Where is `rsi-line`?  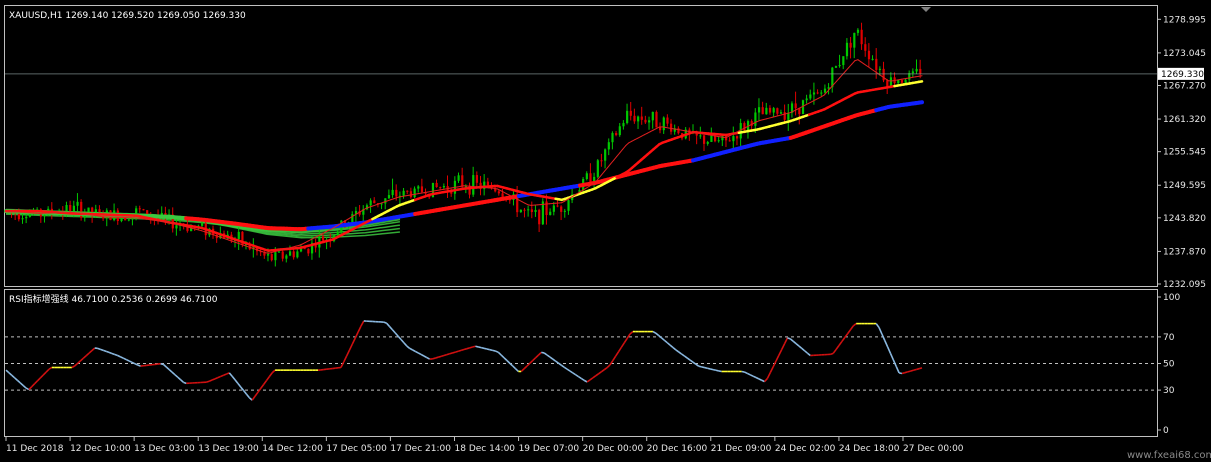
rsi-line is located at coordinates (464, 360).